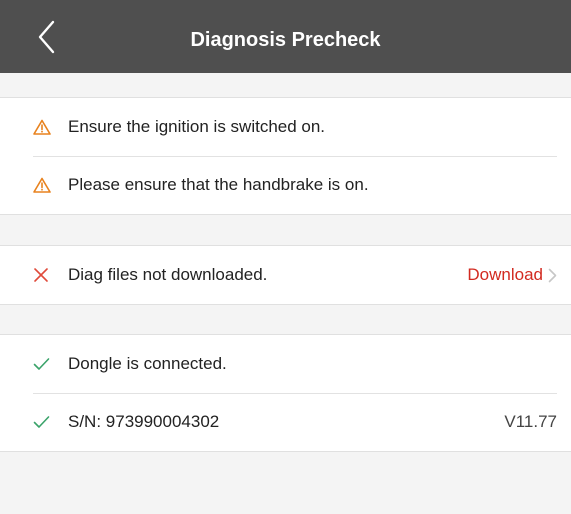 The width and height of the screenshot is (571, 514). What do you see at coordinates (144, 421) in the screenshot?
I see `serial-number-text: S/N: 973990004302` at bounding box center [144, 421].